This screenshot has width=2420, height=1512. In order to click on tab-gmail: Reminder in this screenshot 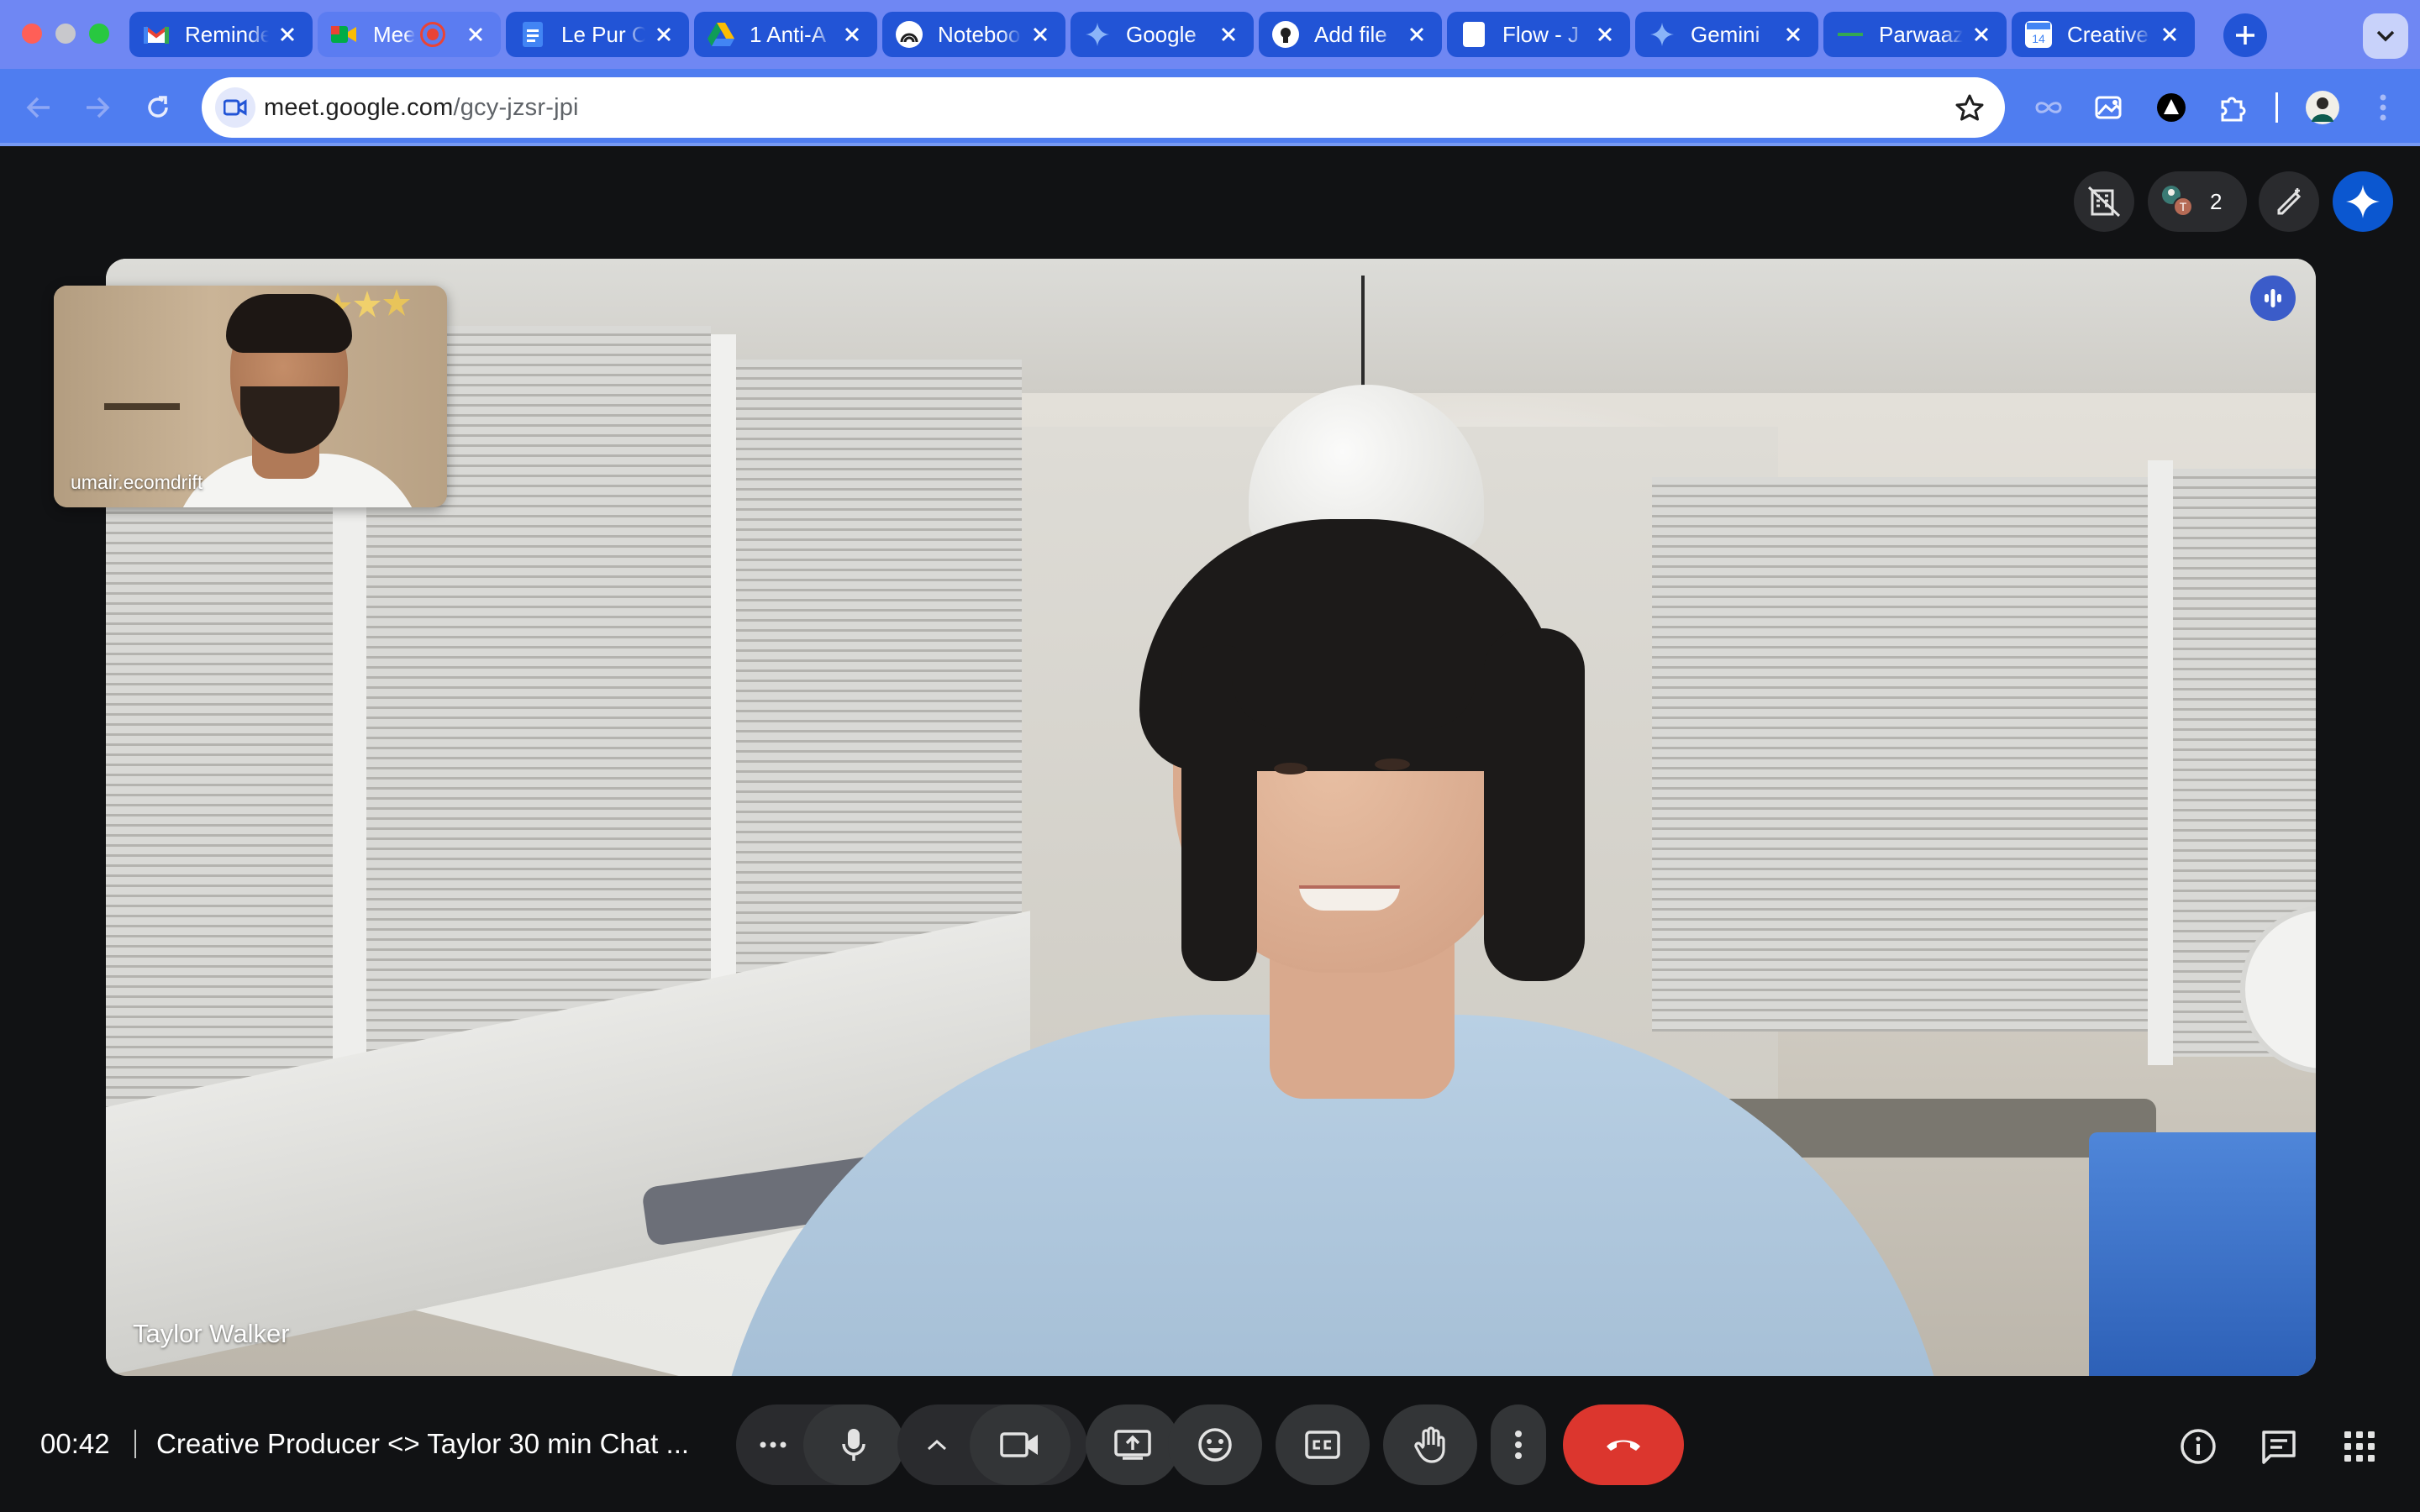, I will do `click(221, 34)`.